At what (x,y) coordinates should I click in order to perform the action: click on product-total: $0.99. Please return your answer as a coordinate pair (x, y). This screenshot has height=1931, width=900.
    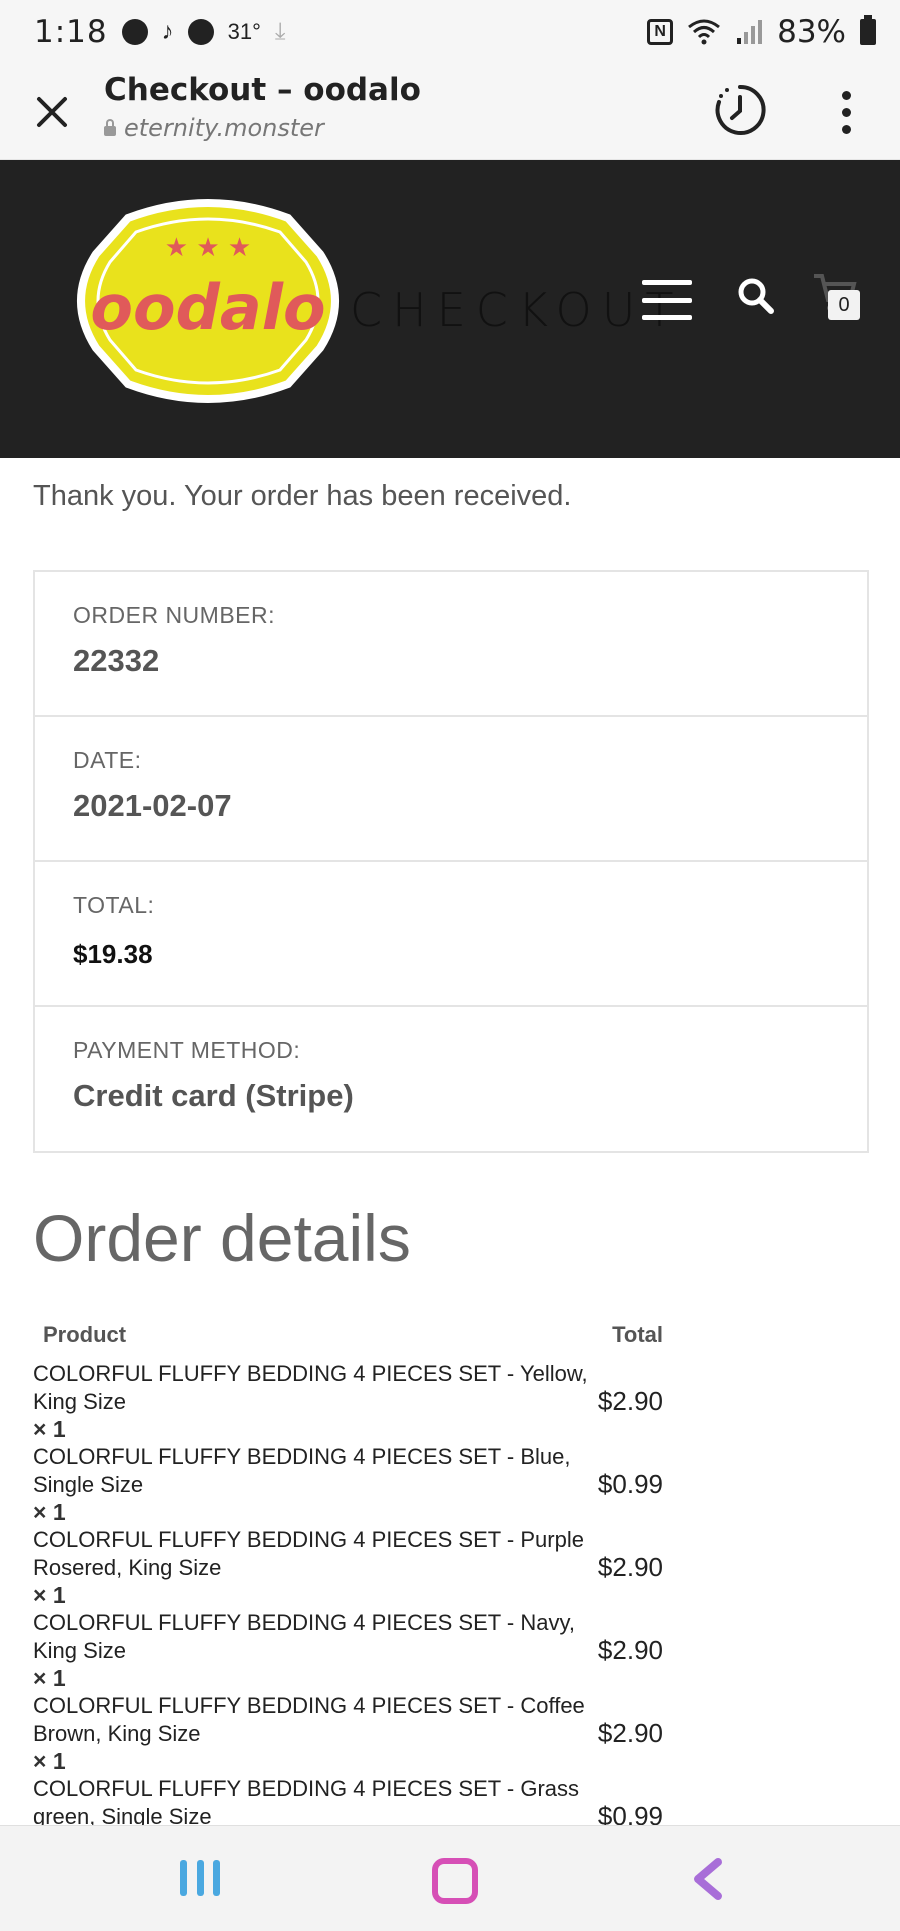
    Looking at the image, I should click on (630, 1484).